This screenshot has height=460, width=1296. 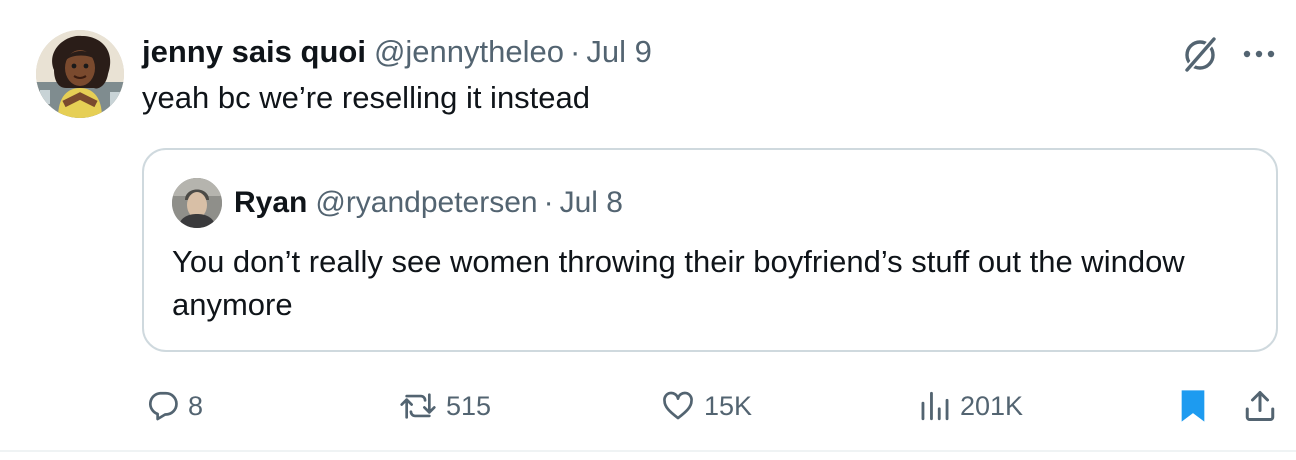 I want to click on quoted-tweet-header: Ryan @ryandpetersen · Jul 8, so click(x=428, y=203).